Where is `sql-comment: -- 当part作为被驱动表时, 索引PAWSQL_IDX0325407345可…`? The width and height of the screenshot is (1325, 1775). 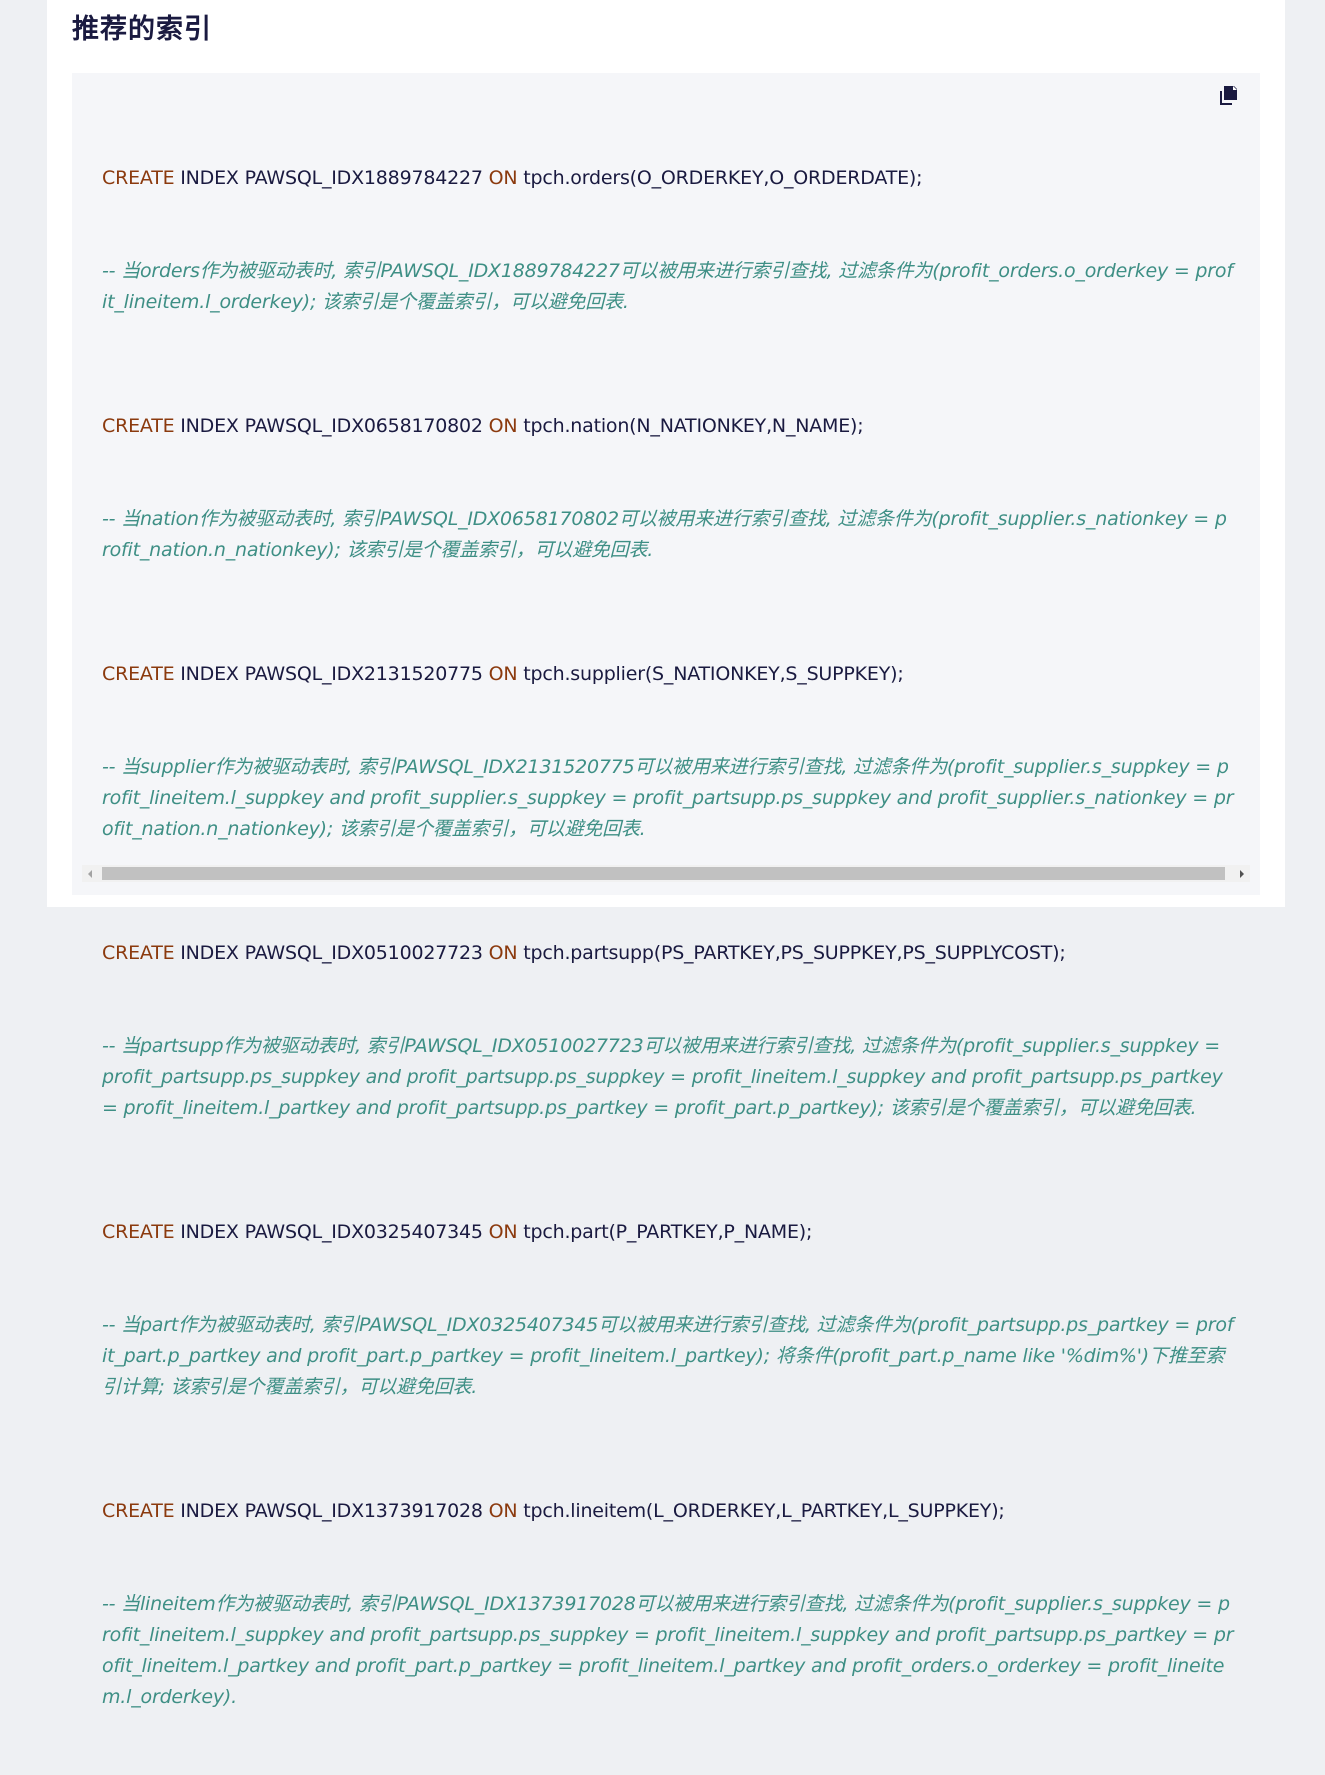 sql-comment: -- 当part作为被驱动表时, 索引PAWSQL_IDX0325407345可… is located at coordinates (668, 1356).